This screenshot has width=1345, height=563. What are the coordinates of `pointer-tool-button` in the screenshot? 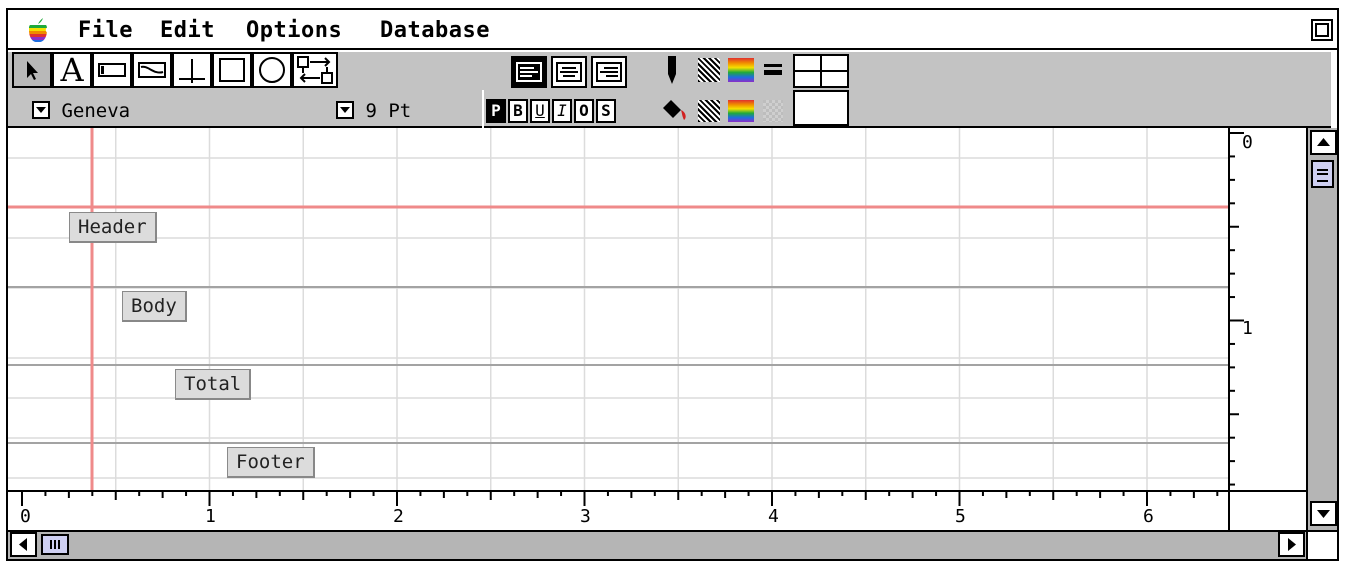 It's located at (32, 70).